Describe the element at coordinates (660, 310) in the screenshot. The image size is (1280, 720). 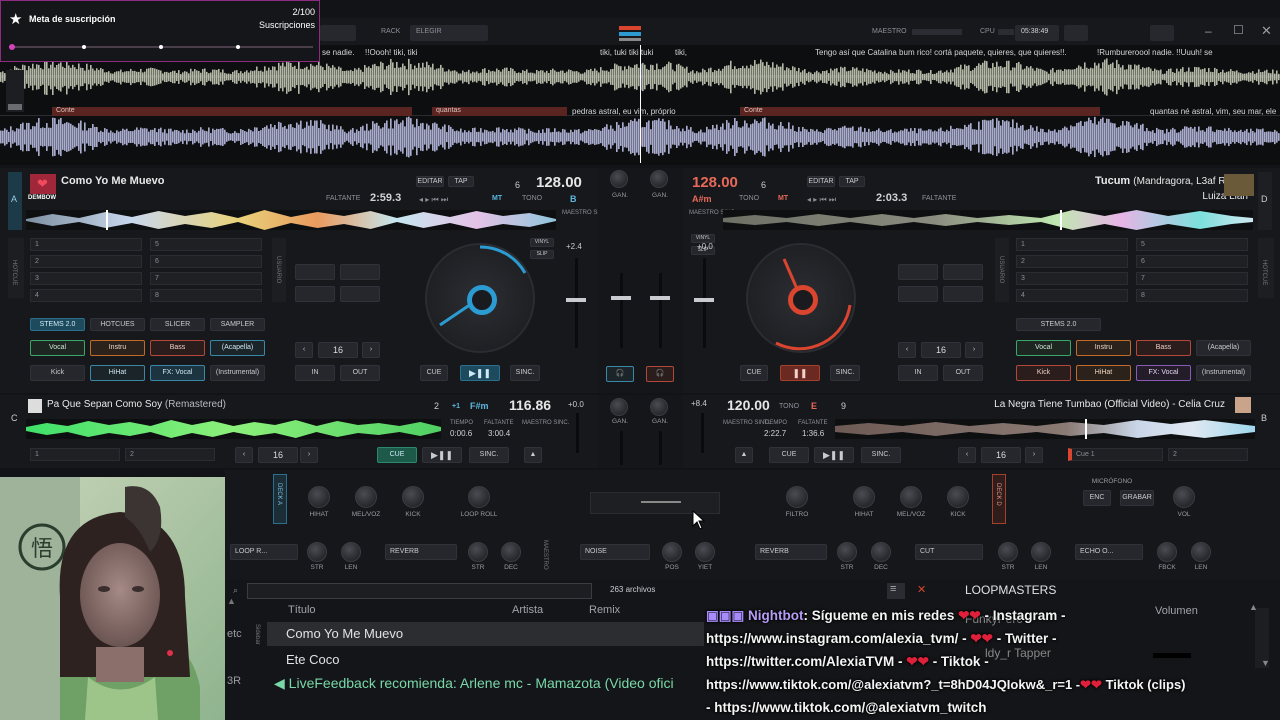
I see `volume-fader-b` at that location.